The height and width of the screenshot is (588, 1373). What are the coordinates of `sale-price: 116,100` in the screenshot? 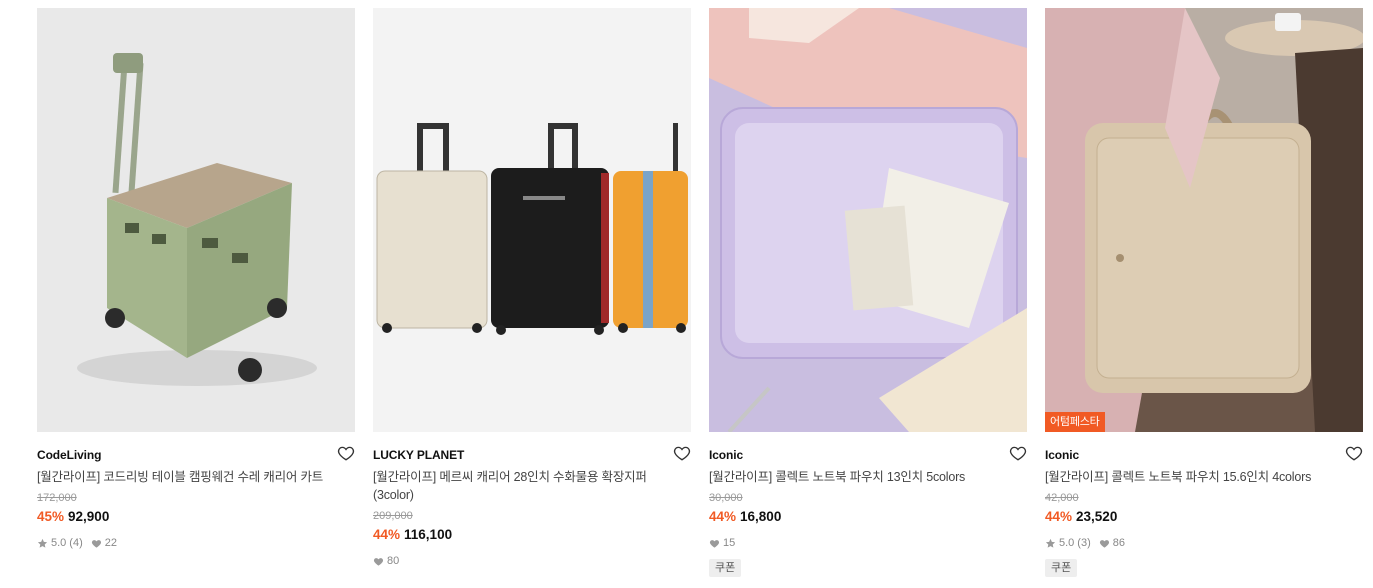 It's located at (428, 534).